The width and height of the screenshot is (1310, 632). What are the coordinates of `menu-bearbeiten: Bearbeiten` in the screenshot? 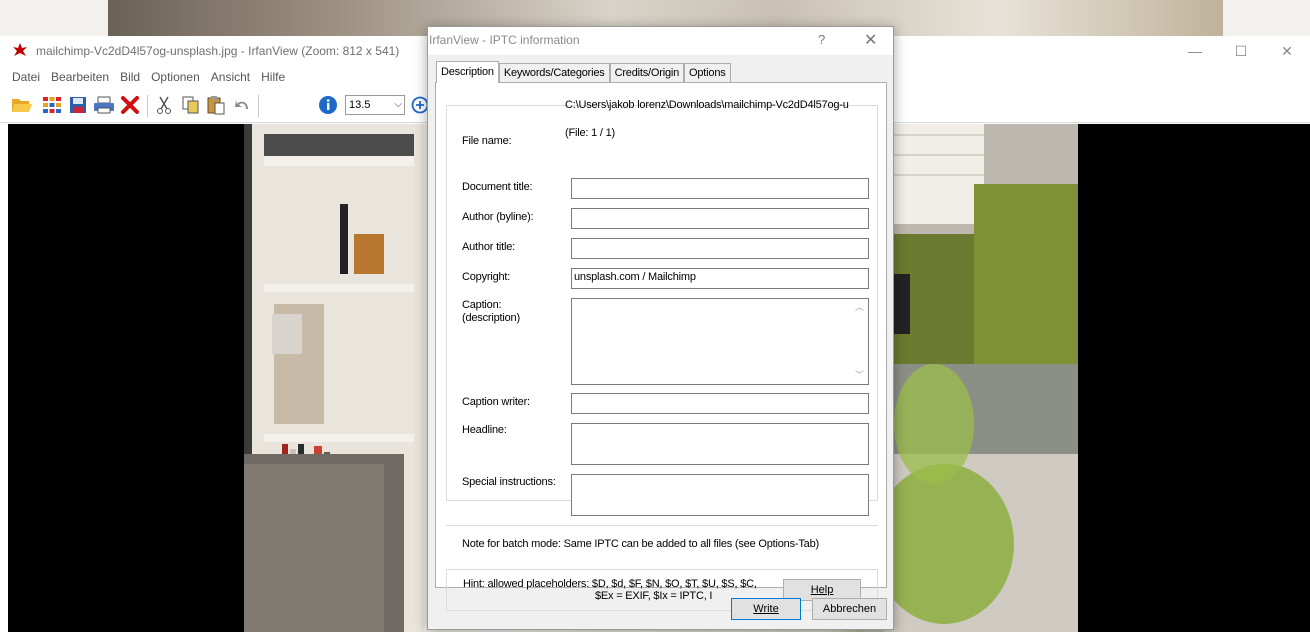 It's located at (80, 77).